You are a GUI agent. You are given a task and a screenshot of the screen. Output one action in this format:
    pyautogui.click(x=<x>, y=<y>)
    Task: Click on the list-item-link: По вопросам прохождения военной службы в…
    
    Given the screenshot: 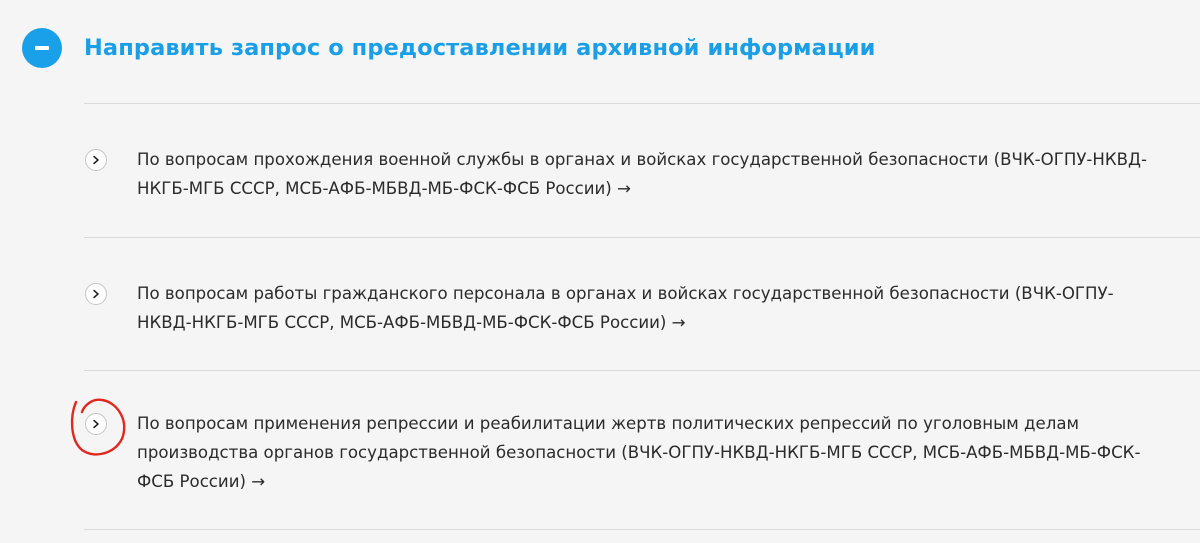 What is the action you would take?
    pyautogui.click(x=642, y=174)
    